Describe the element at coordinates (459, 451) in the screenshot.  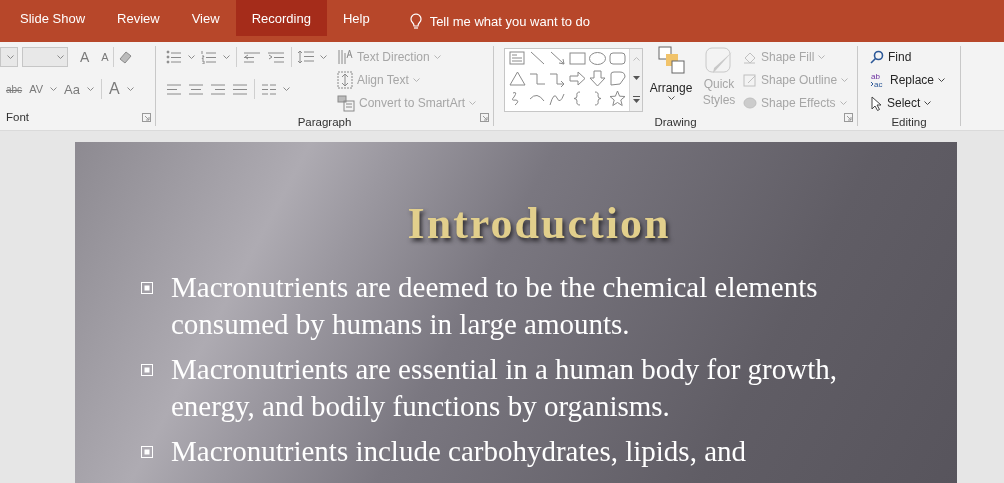
I see `bullet-text: Macronutrients include carbohydrates, lipids, and` at that location.